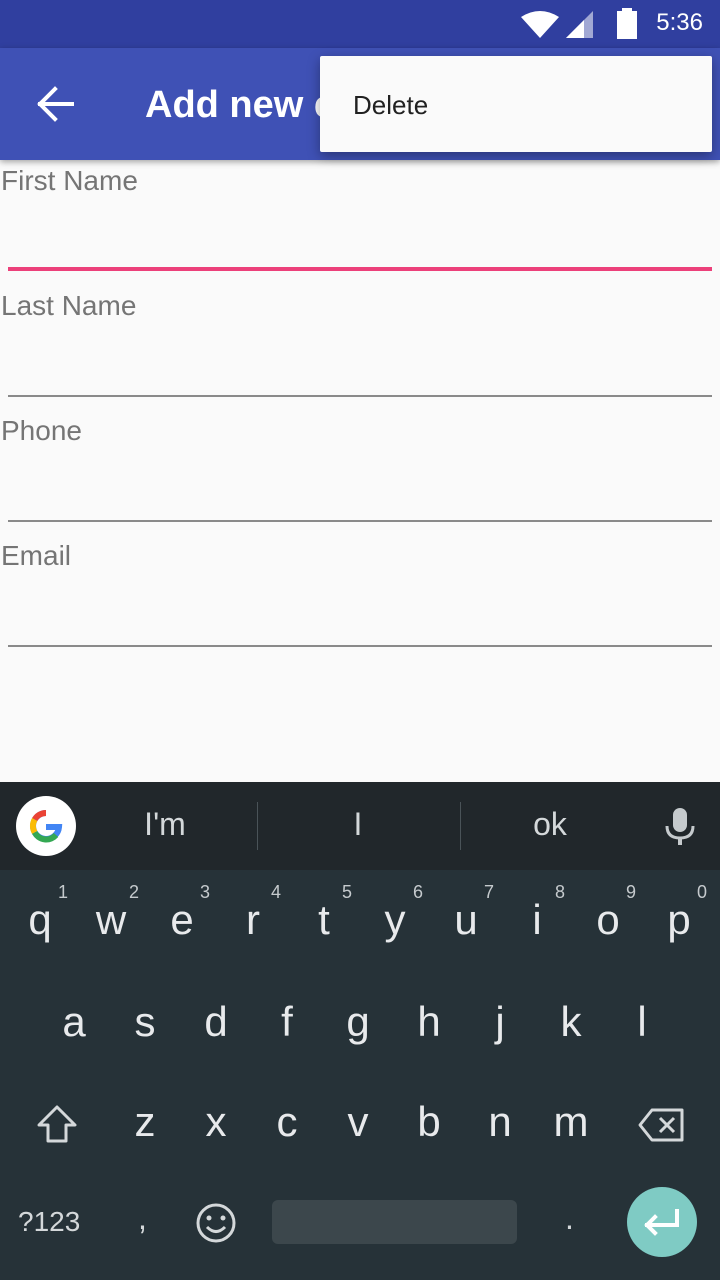 This screenshot has height=1280, width=720. Describe the element at coordinates (145, 1022) in the screenshot. I see `key-s: s` at that location.